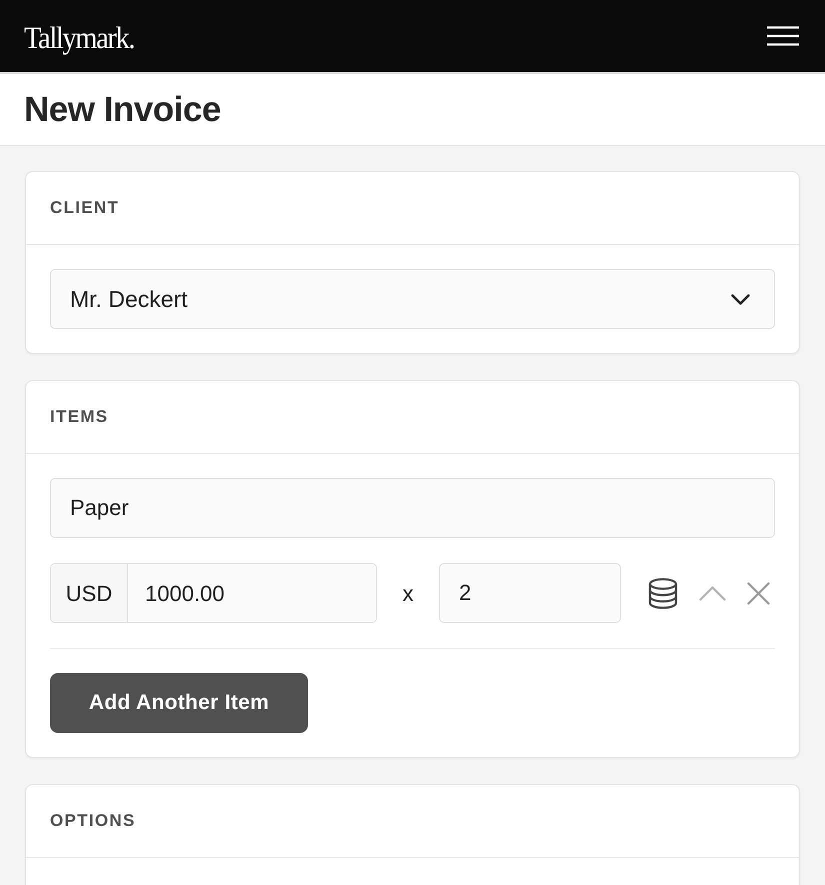 Image resolution: width=825 pixels, height=885 pixels. Describe the element at coordinates (213, 593) in the screenshot. I see `price-field: USD 1000.00` at that location.